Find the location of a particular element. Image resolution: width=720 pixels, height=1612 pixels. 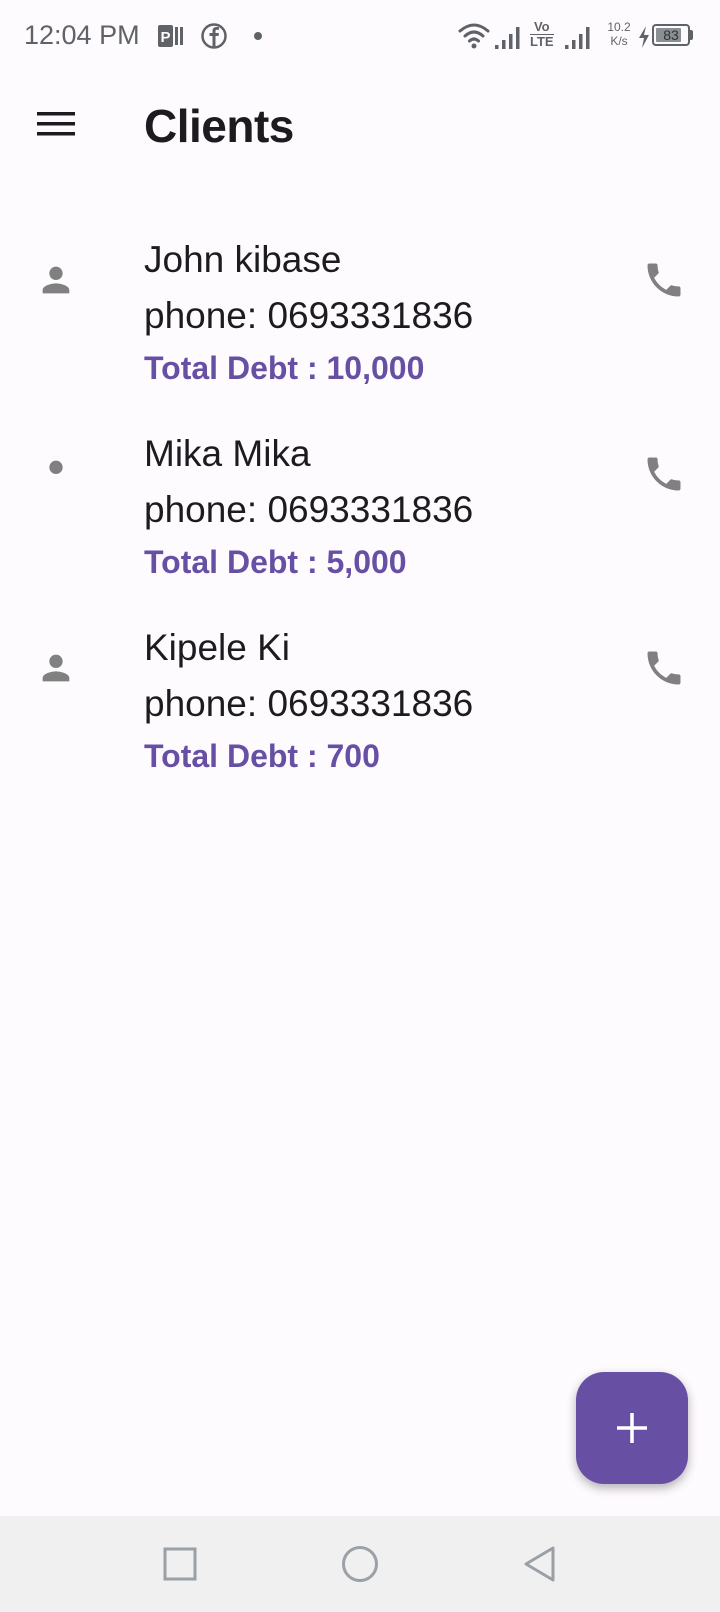

back-icon is located at coordinates (539, 1564).